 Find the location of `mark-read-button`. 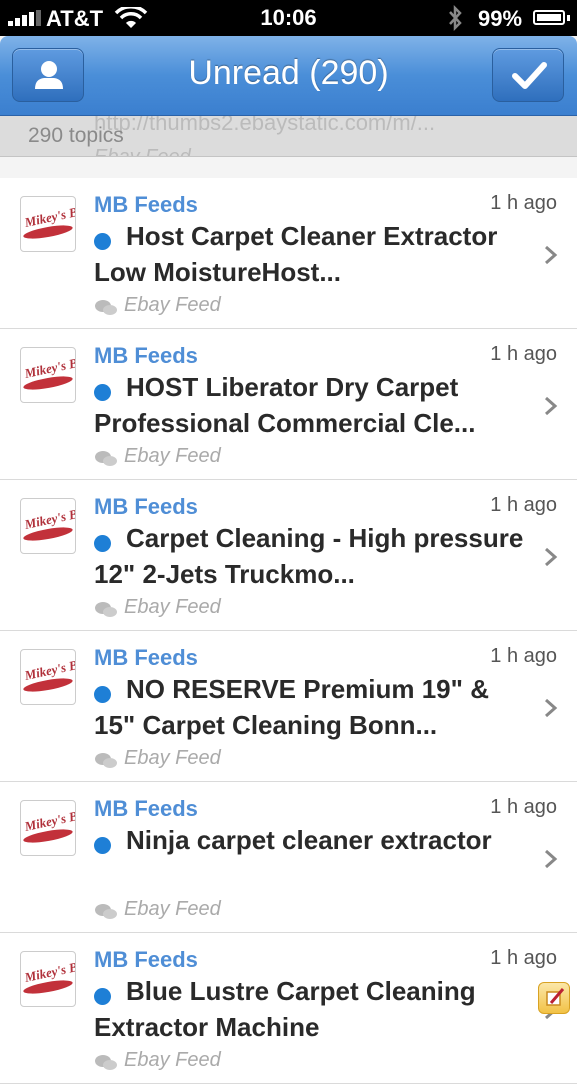

mark-read-button is located at coordinates (528, 75).